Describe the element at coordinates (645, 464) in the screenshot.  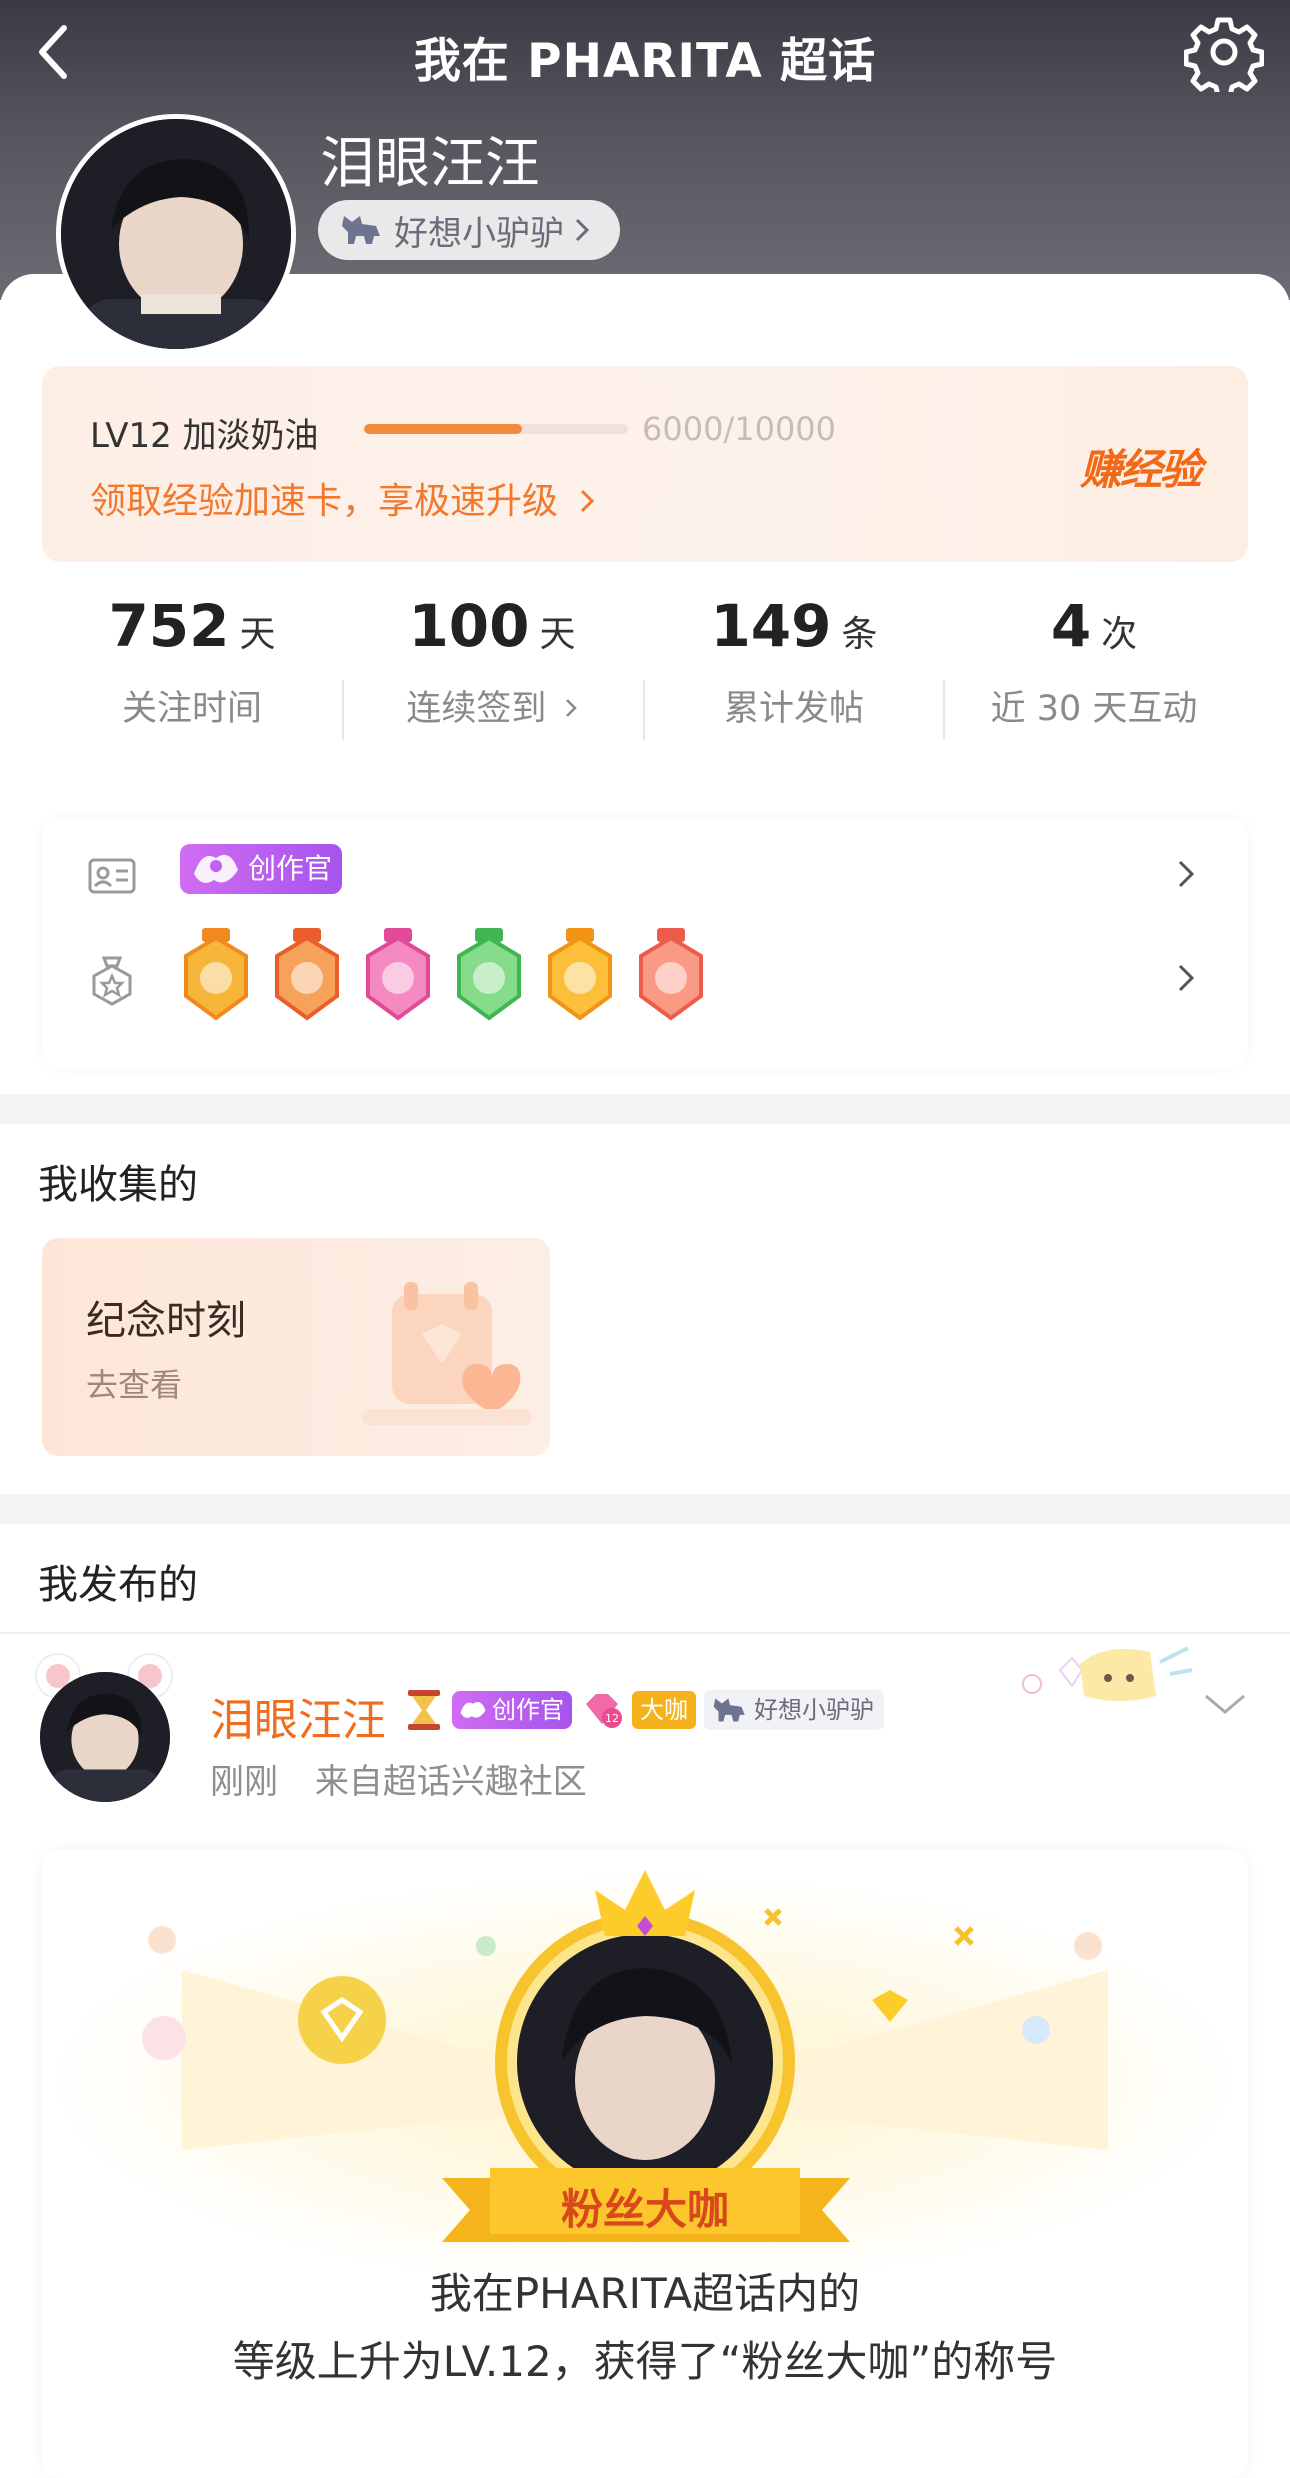
I see `level-panel: LV12 加淡奶油 6000/10000 领取经验加速卡，享极速升级 赚经验` at that location.